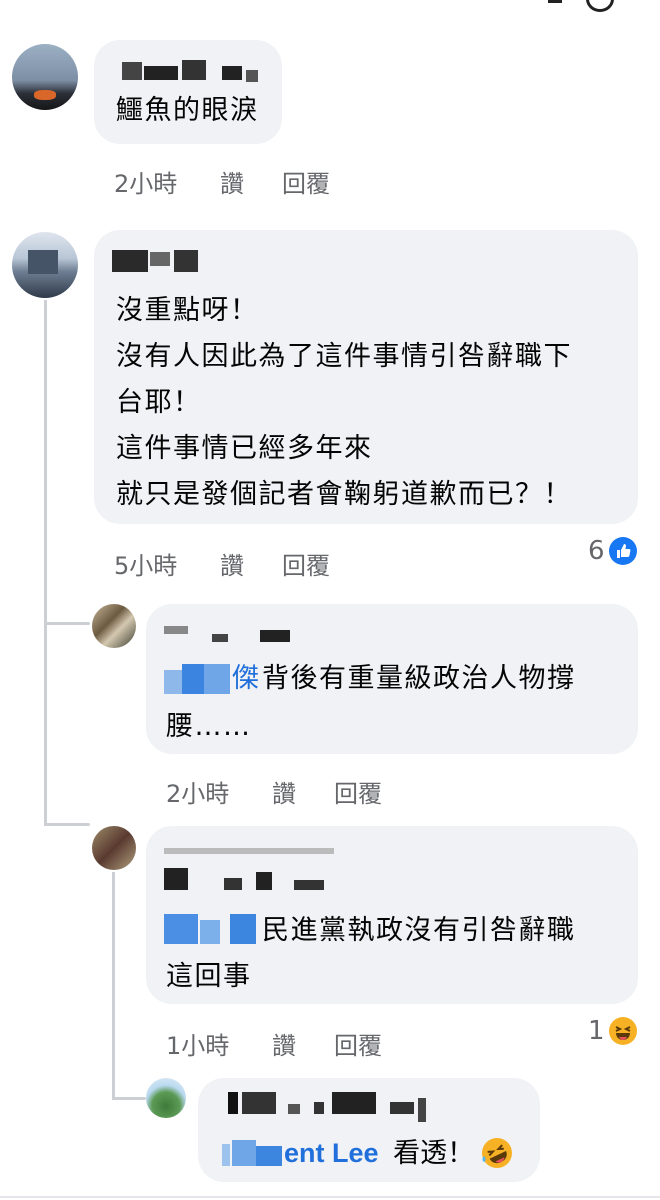 Image resolution: width=660 pixels, height=1200 pixels. Describe the element at coordinates (596, 551) in the screenshot. I see `reaction-count: 6` at that location.